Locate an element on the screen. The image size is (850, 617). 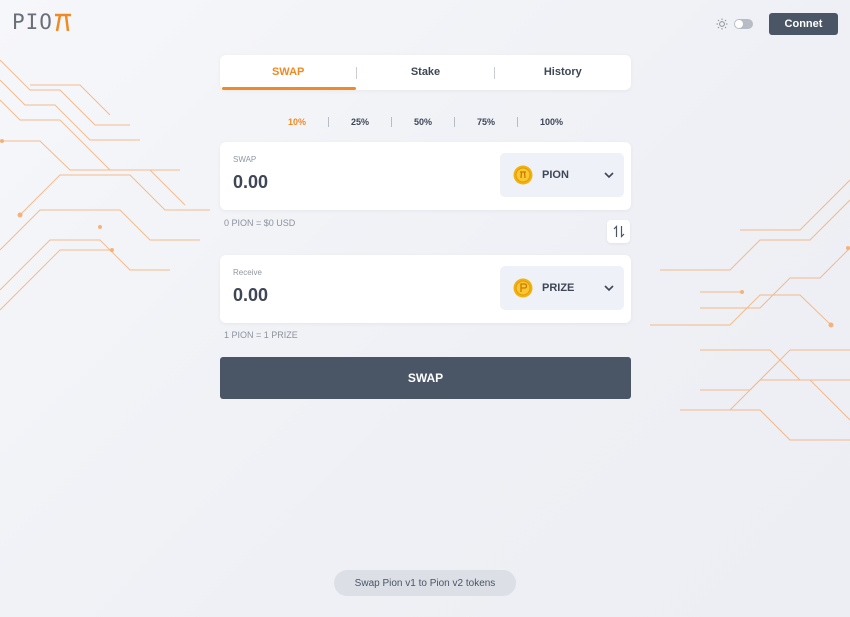
tab-bar: SWAP Stake History is located at coordinates (425, 72).